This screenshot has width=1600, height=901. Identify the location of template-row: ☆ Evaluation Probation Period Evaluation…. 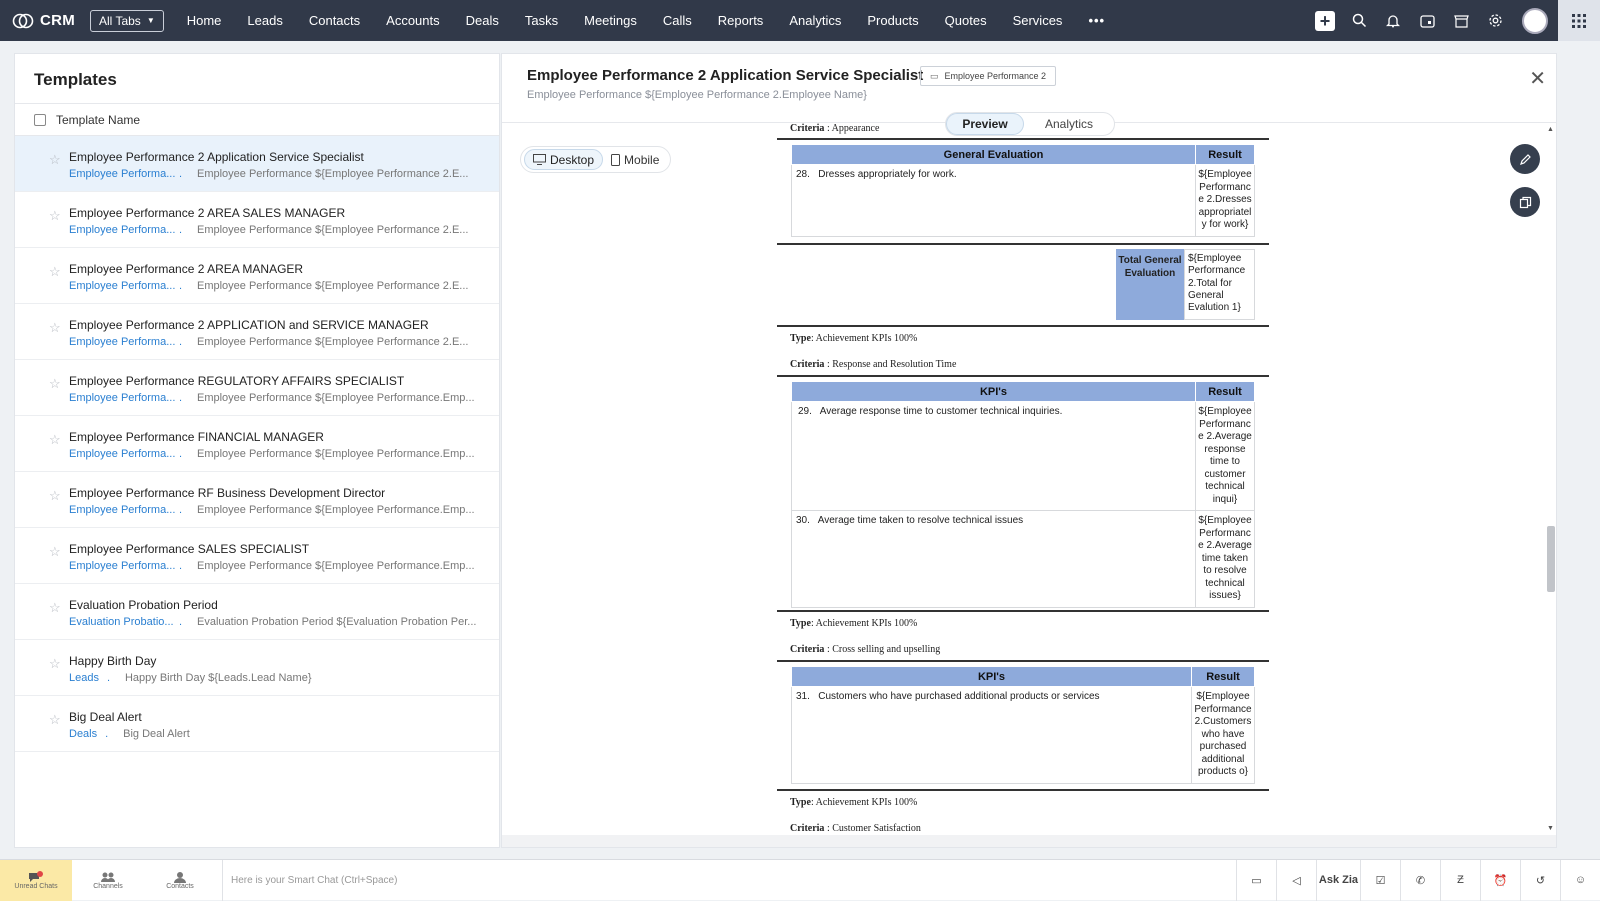
(257, 612).